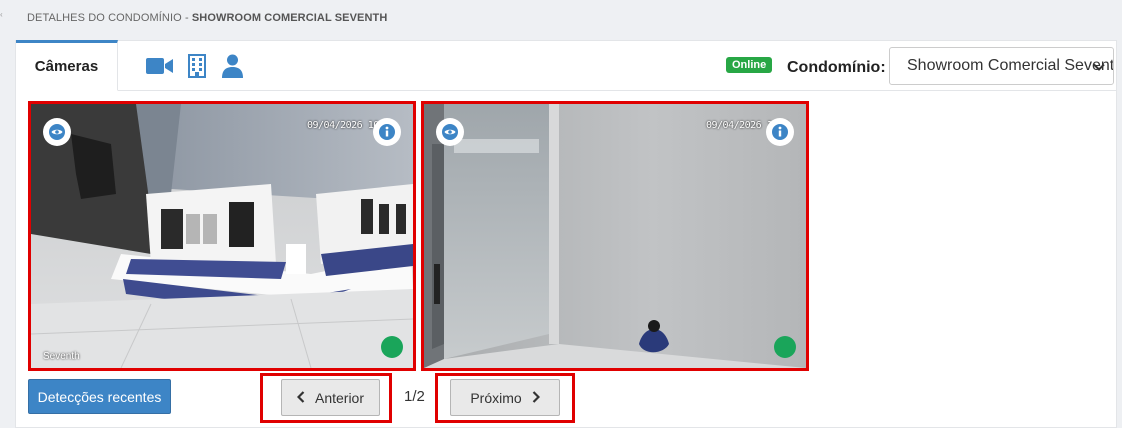 The height and width of the screenshot is (428, 1122). I want to click on breadcrumb-condo-name: SHOWROOM COMERCIAL SEVENTH, so click(289, 18).